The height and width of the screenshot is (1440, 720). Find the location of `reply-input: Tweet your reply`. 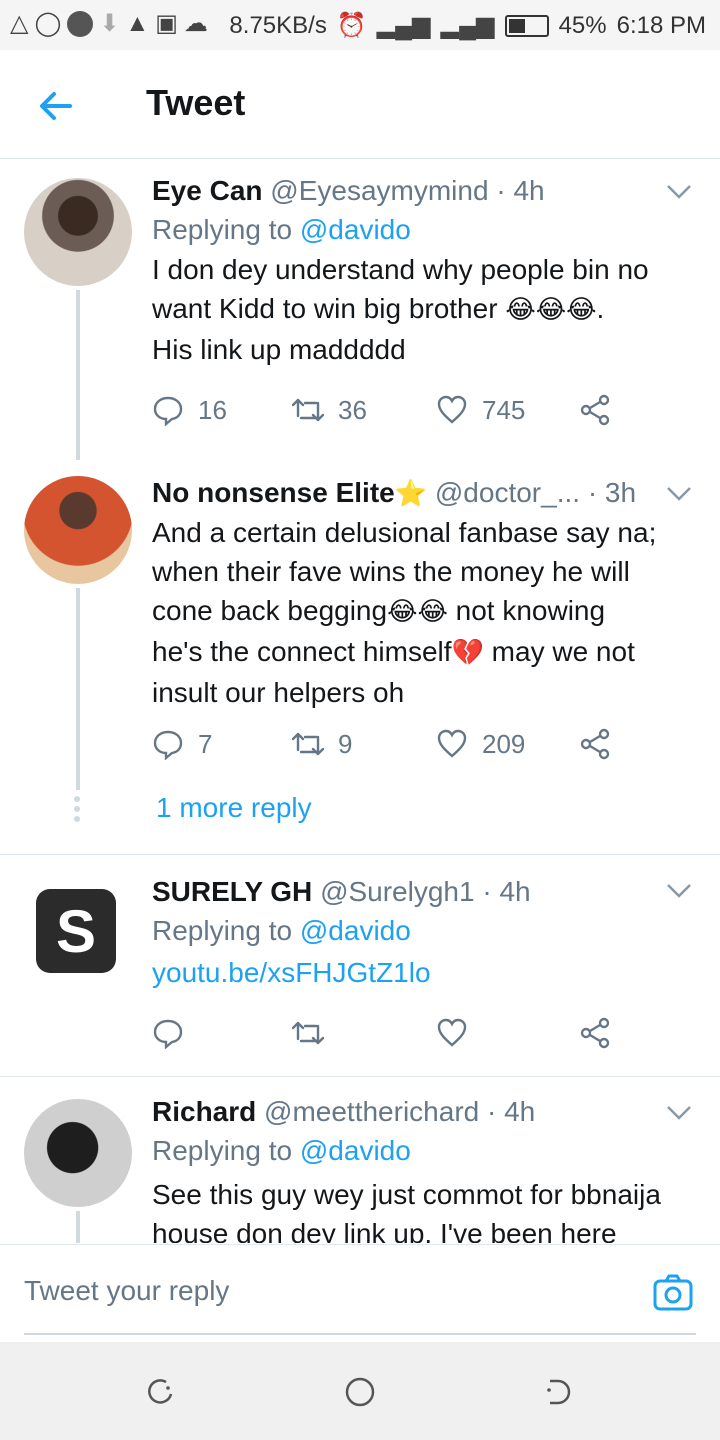

reply-input: Tweet your reply is located at coordinates (126, 1291).